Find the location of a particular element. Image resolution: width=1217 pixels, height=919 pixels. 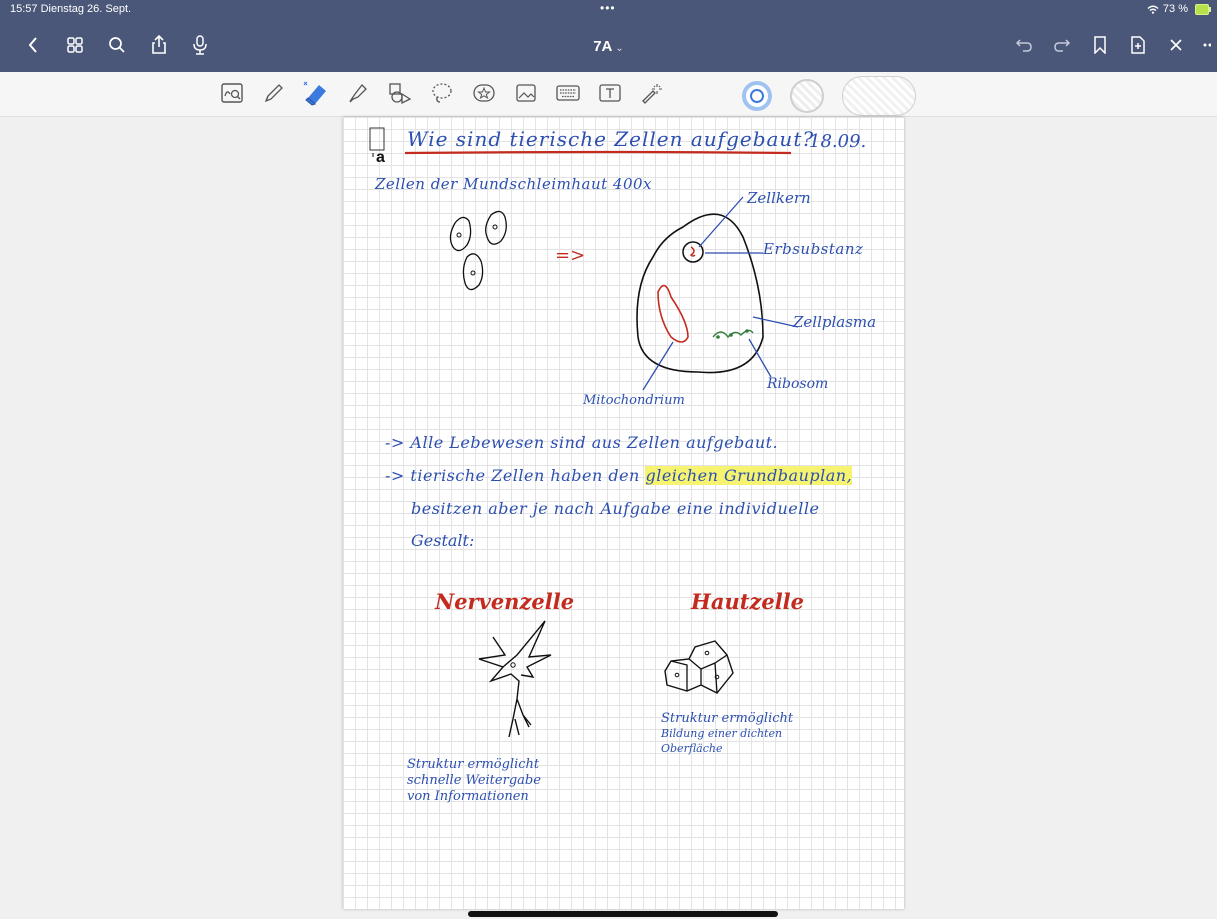

dna is located at coordinates (692, 251).